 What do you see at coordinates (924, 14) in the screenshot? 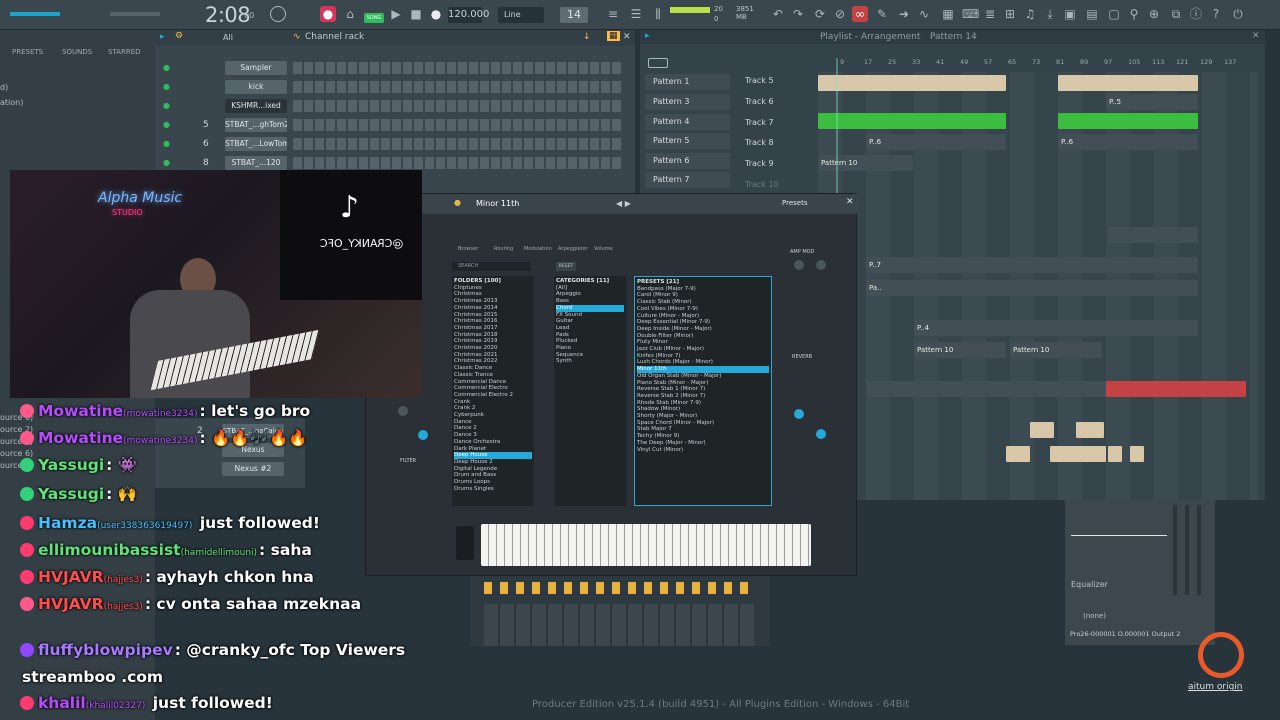
I see `wave-icon: ∿` at bounding box center [924, 14].